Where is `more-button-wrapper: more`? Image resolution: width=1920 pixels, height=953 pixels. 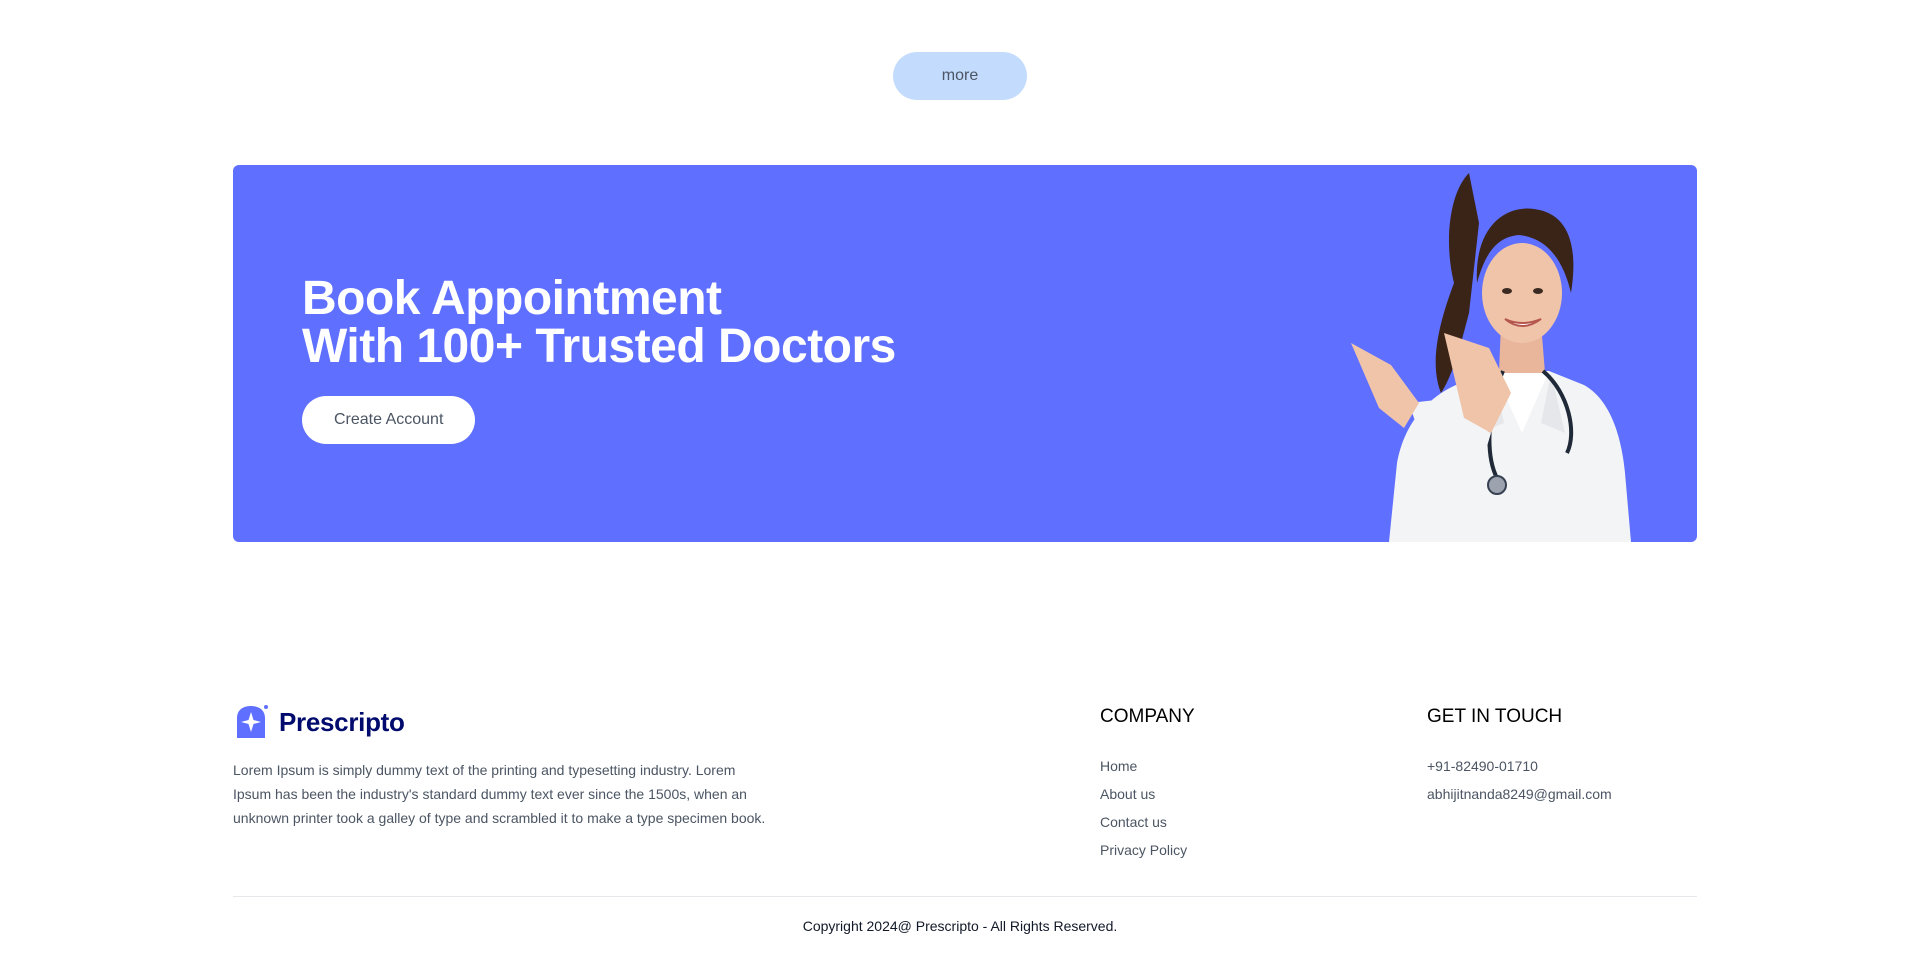
more-button-wrapper: more is located at coordinates (960, 76).